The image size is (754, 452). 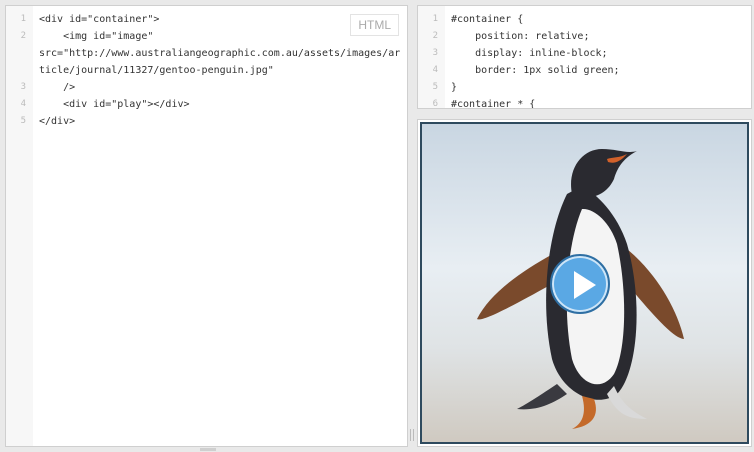 What do you see at coordinates (206, 104) in the screenshot?
I see `code-line: 4 <div id="play"></div>` at bounding box center [206, 104].